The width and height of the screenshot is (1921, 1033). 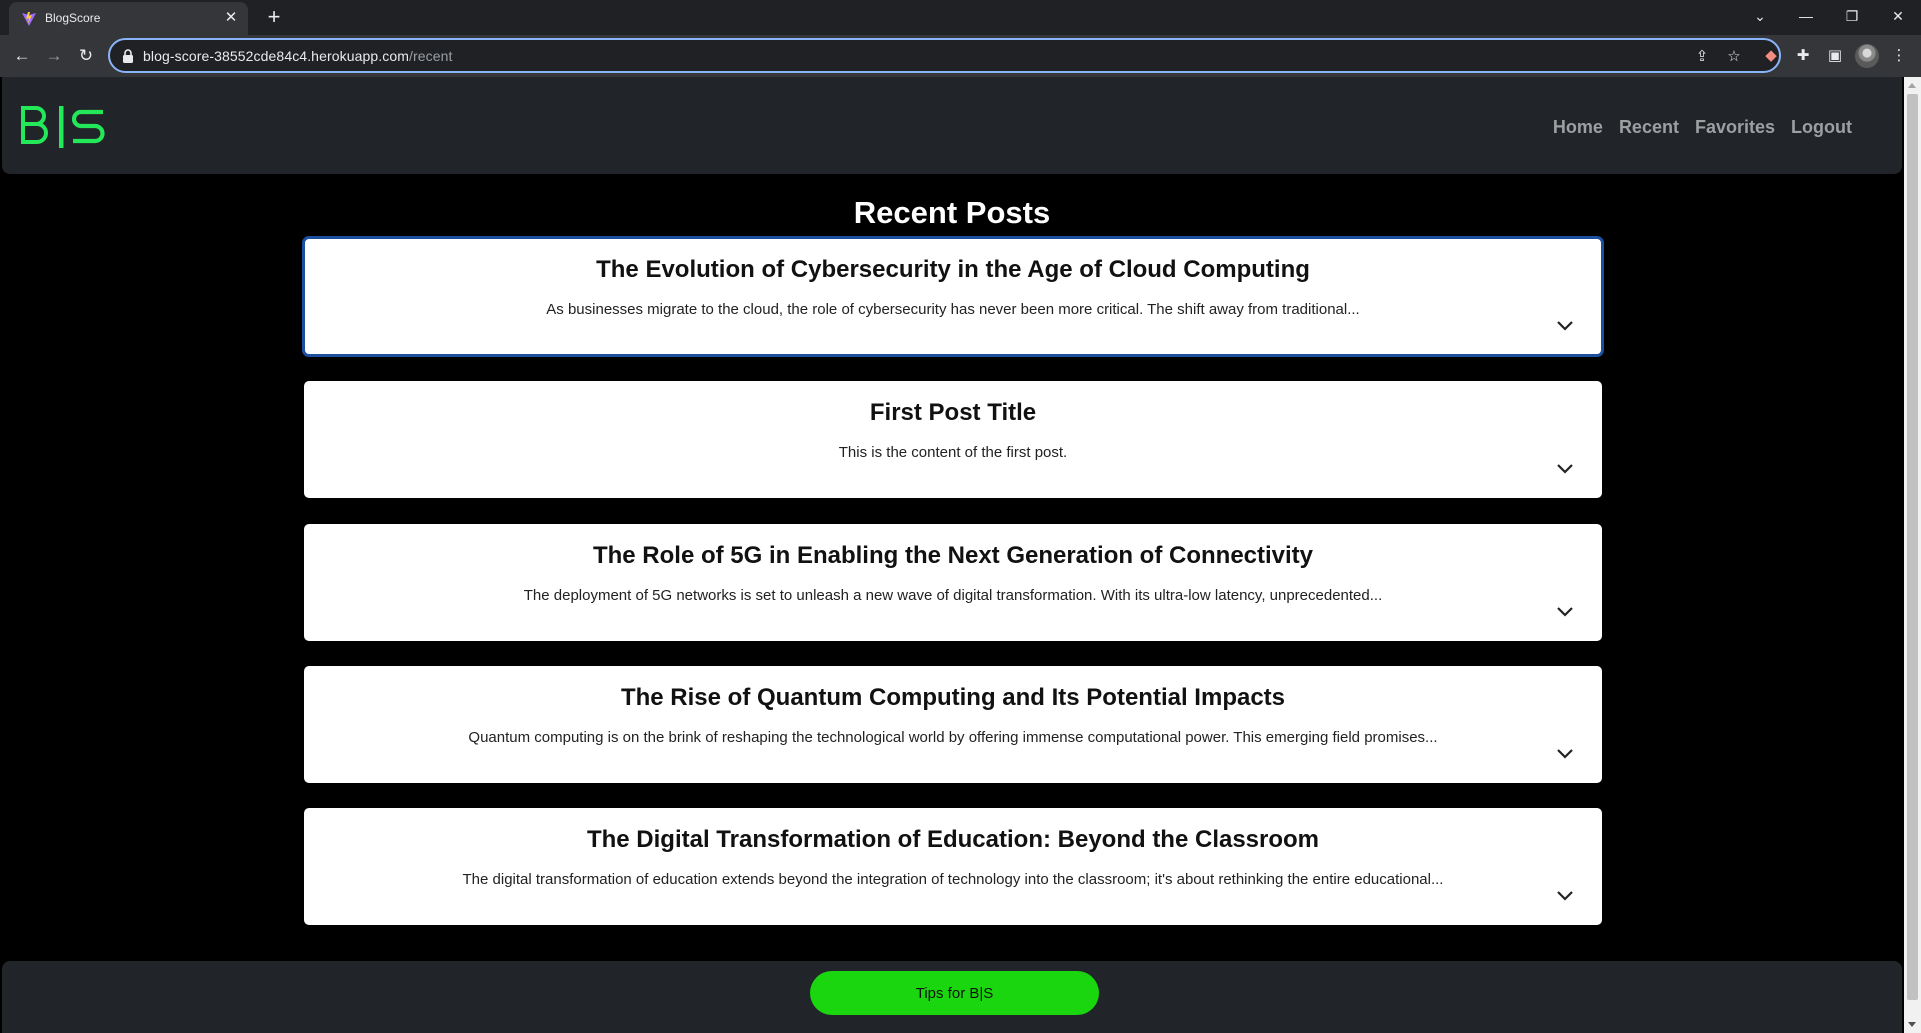 I want to click on extension-record-icon: ◆, so click(x=1771, y=56).